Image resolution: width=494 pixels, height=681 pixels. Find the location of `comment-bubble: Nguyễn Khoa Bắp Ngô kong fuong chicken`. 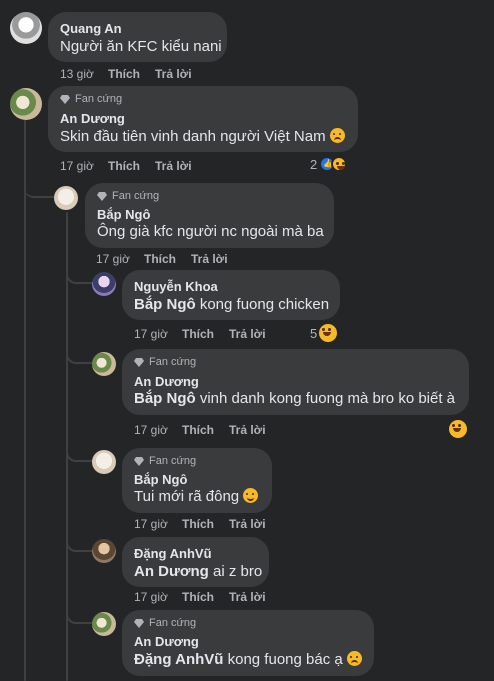

comment-bubble: Nguyễn Khoa Bắp Ngô kong fuong chicken is located at coordinates (231, 295).